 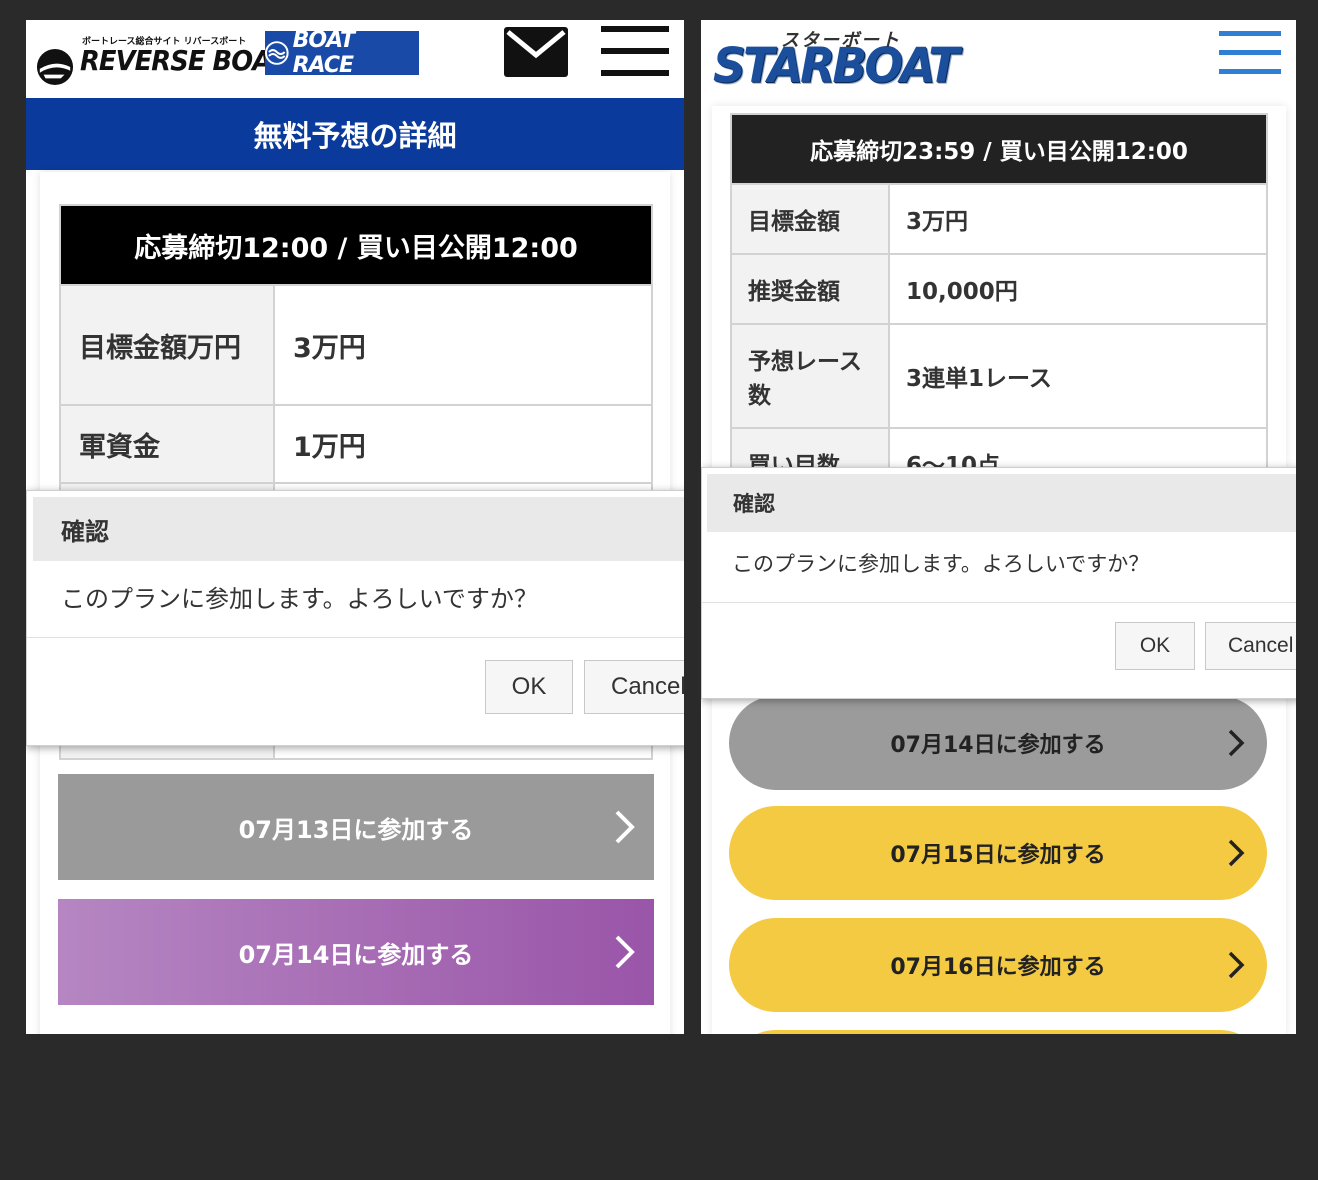 I want to click on race-count-label: 予想レース数, so click(x=810, y=376).